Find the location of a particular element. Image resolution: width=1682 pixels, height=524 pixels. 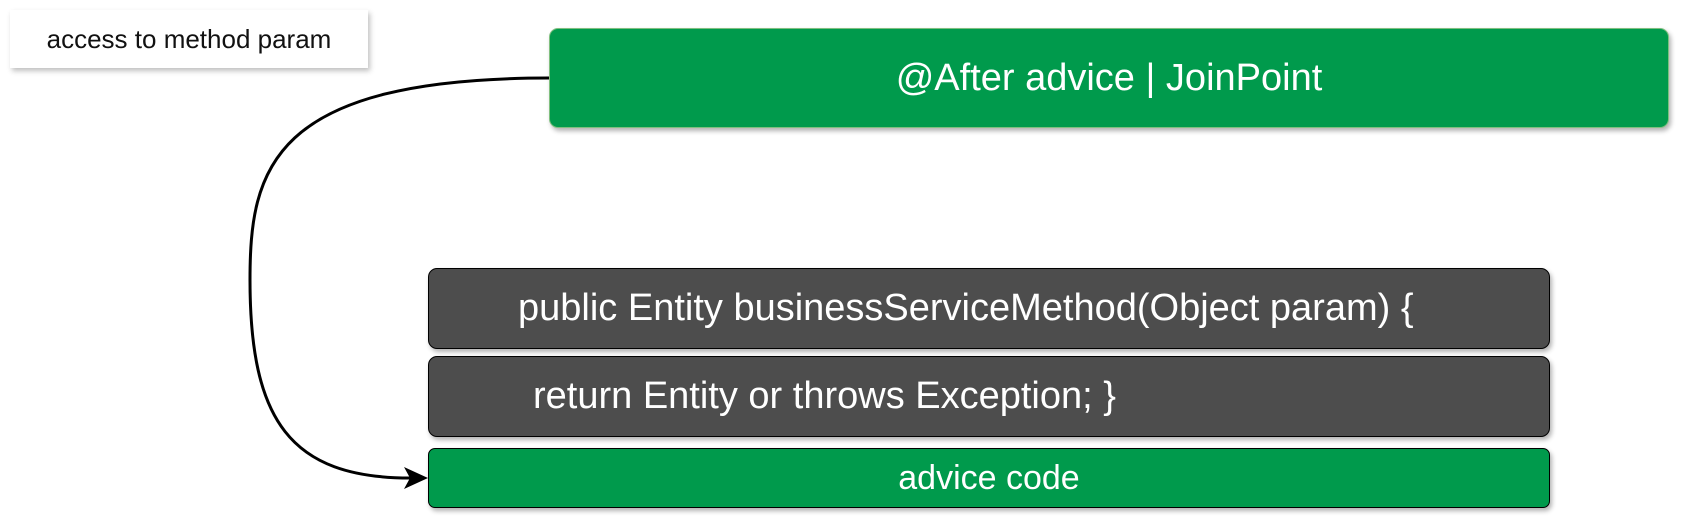

method-return-box: return Entity or throws Exception; } is located at coordinates (989, 396).